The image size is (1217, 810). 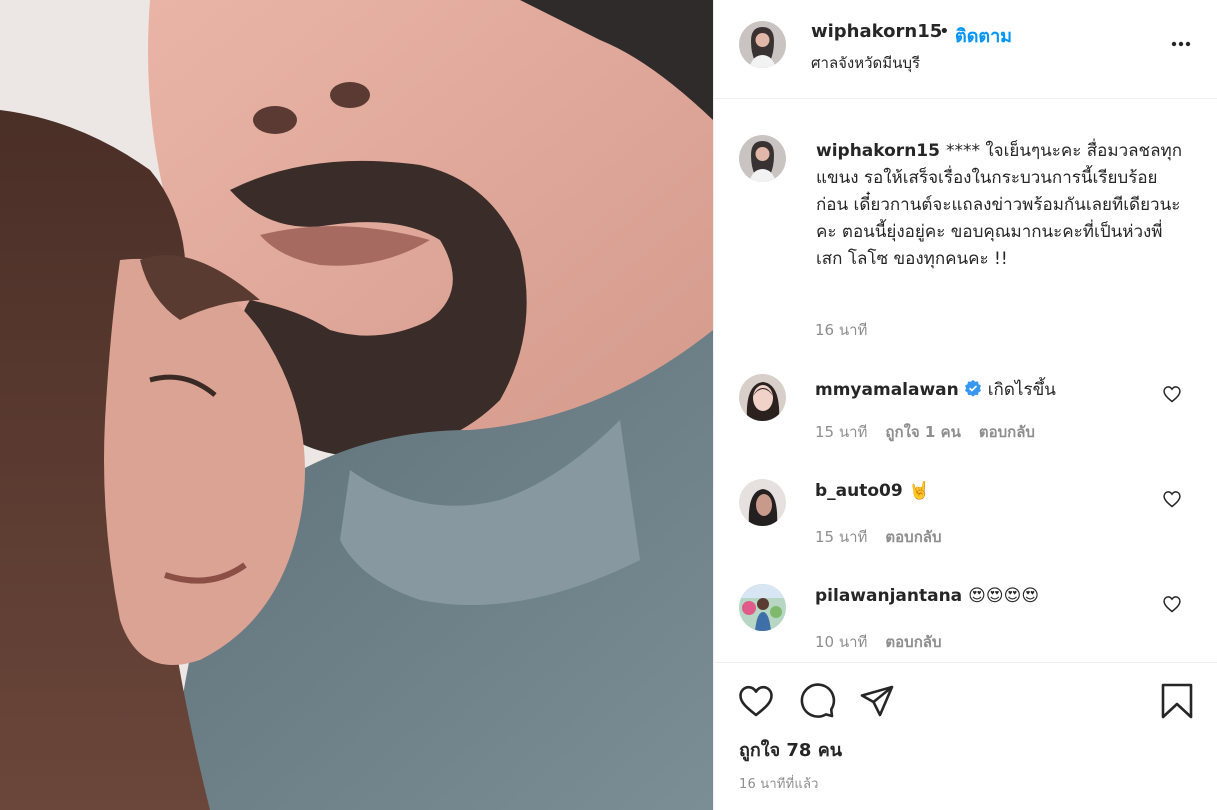 I want to click on comment-meta: 10 นาที ตอบกลับ, so click(x=887, y=642).